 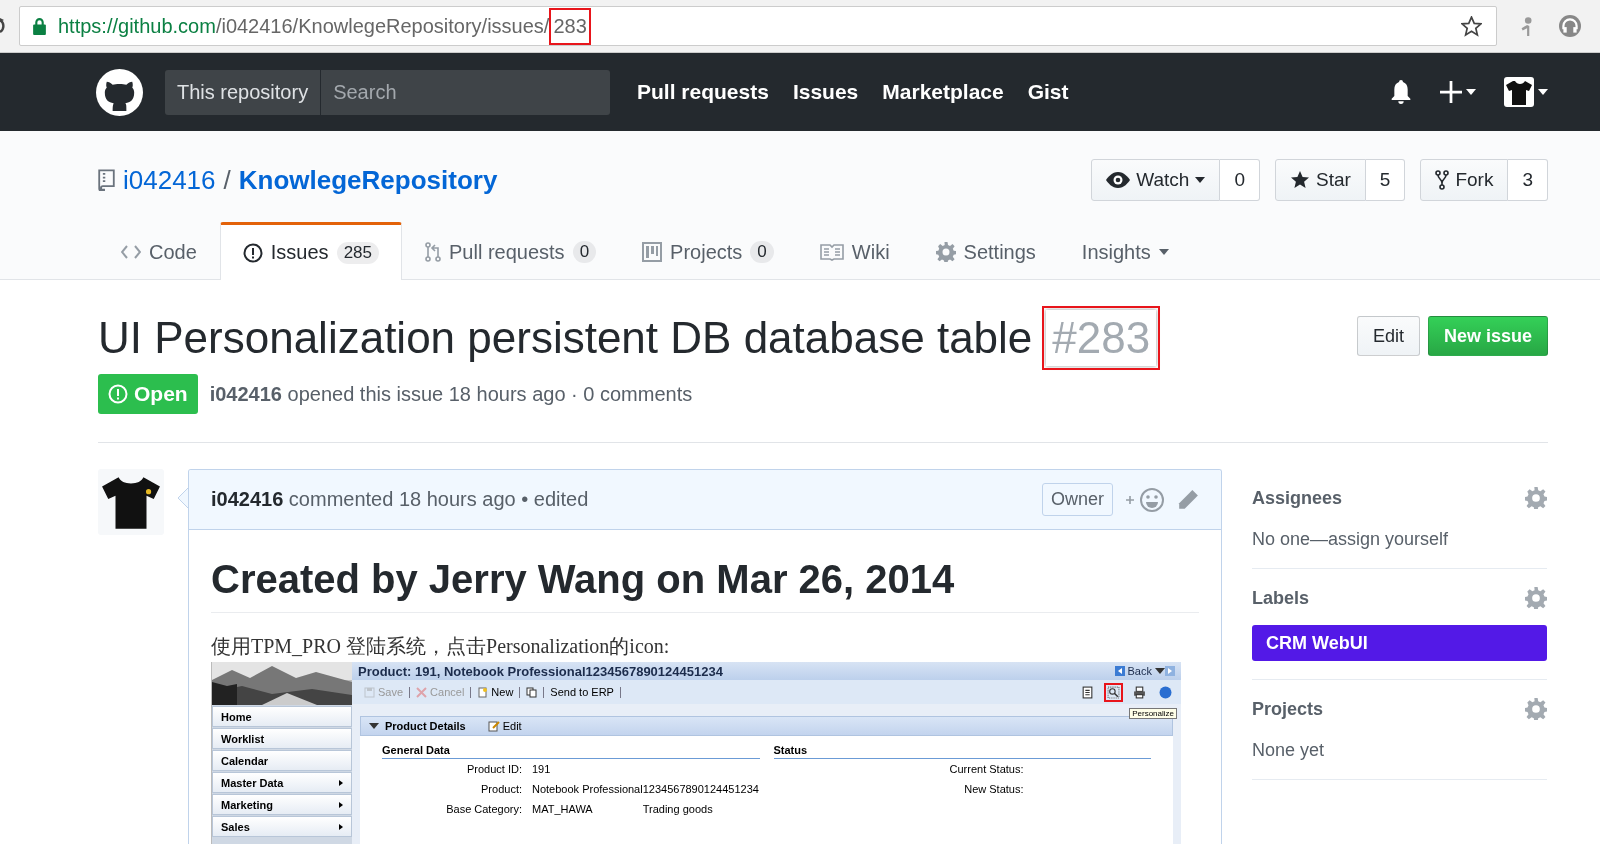 What do you see at coordinates (501, 789) in the screenshot?
I see `field-label: Product:` at bounding box center [501, 789].